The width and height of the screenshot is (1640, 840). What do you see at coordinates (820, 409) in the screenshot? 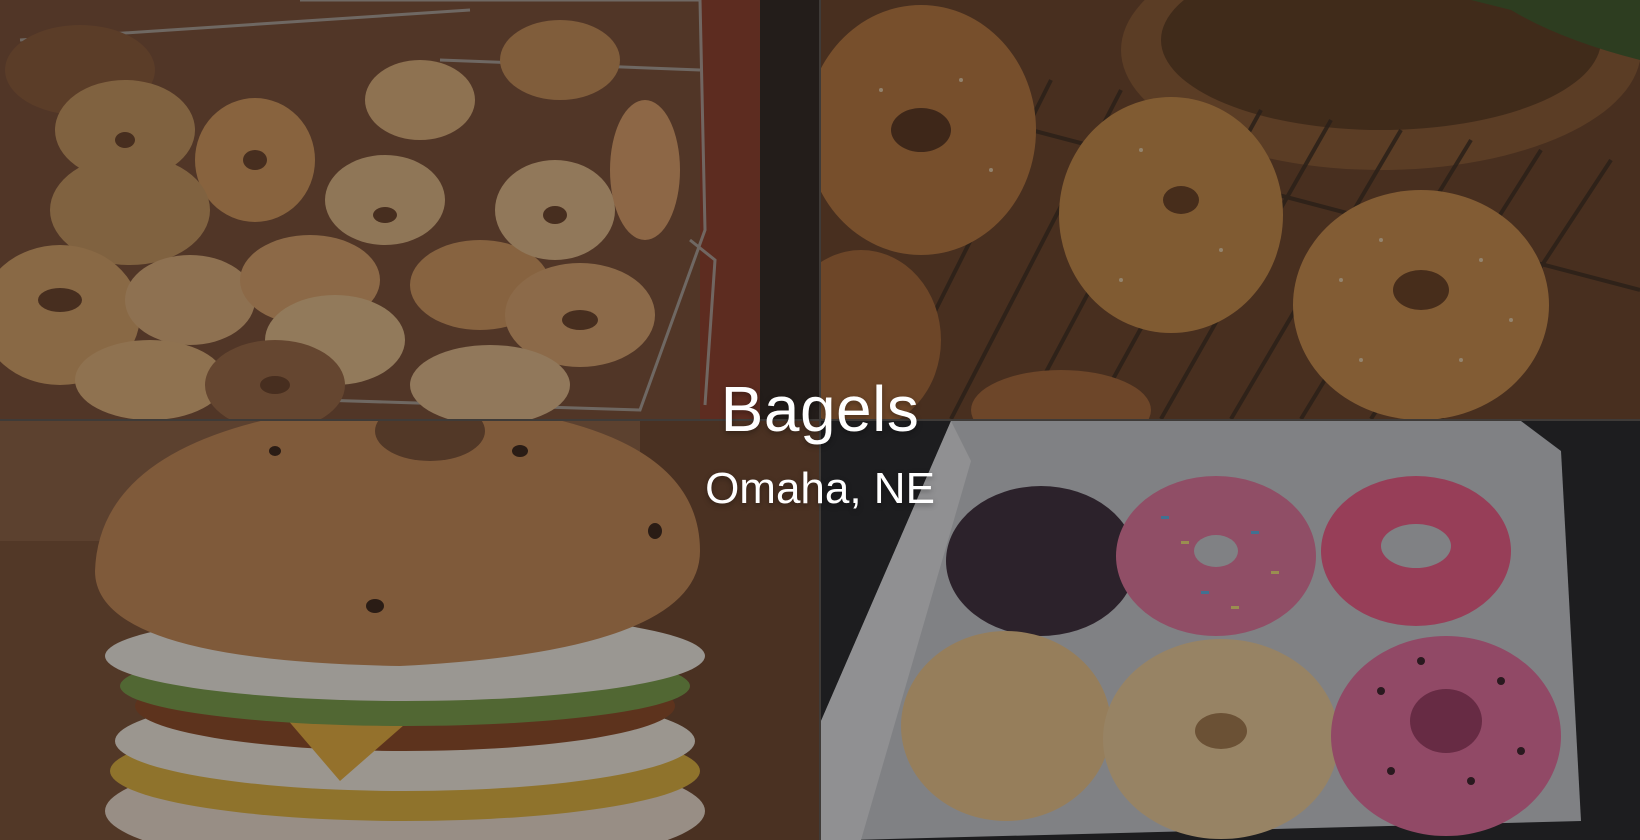
I see `page-title: Bagels` at bounding box center [820, 409].